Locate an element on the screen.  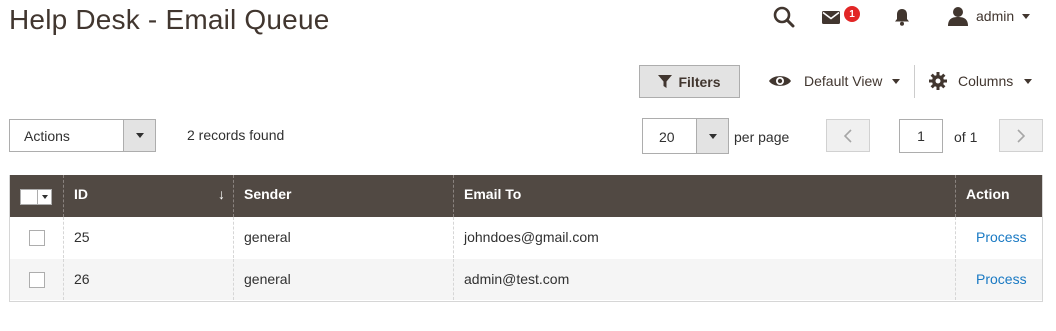
user-menu: admin is located at coordinates (989, 16).